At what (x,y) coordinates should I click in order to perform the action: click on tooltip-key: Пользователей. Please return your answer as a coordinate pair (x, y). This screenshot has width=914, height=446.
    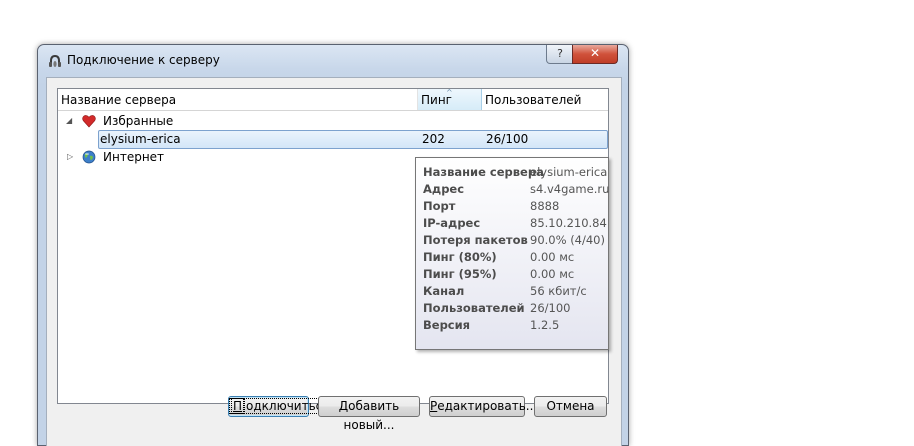
    Looking at the image, I should click on (474, 308).